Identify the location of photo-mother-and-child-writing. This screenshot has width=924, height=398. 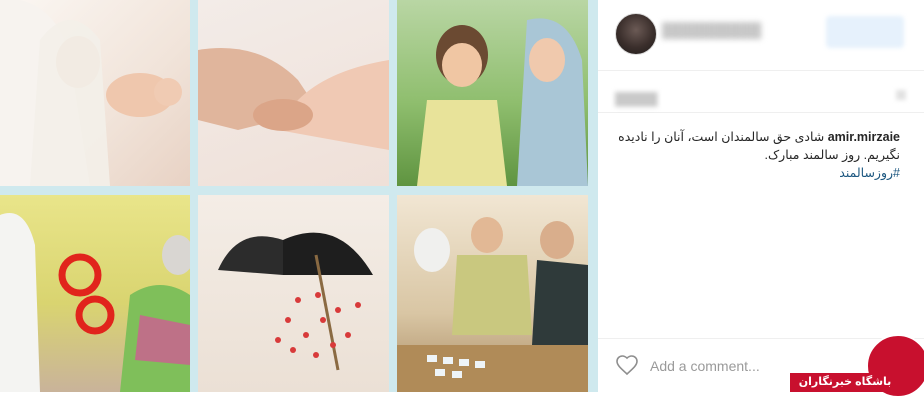
(492, 93).